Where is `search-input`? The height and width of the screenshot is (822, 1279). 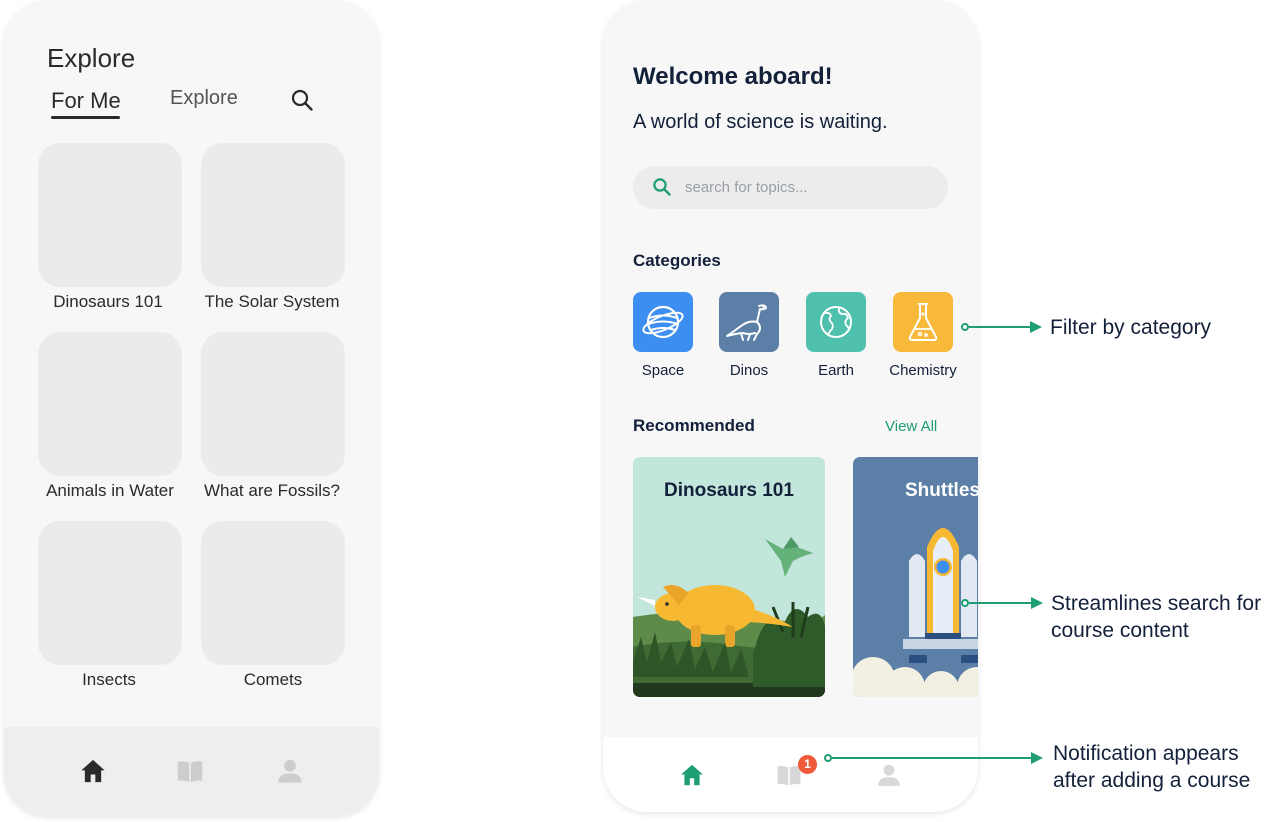
search-input is located at coordinates (810, 187).